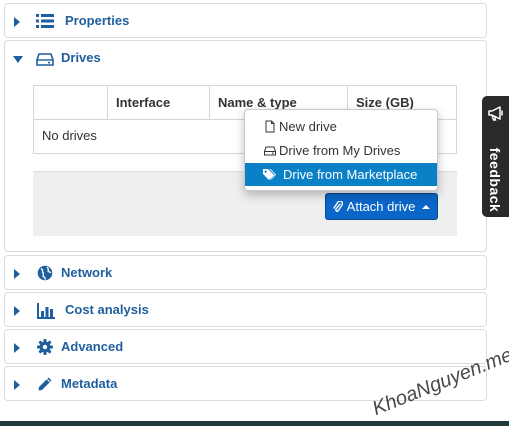 The height and width of the screenshot is (426, 509). What do you see at coordinates (107, 309) in the screenshot?
I see `cost-analysis-title: Cost analysis` at bounding box center [107, 309].